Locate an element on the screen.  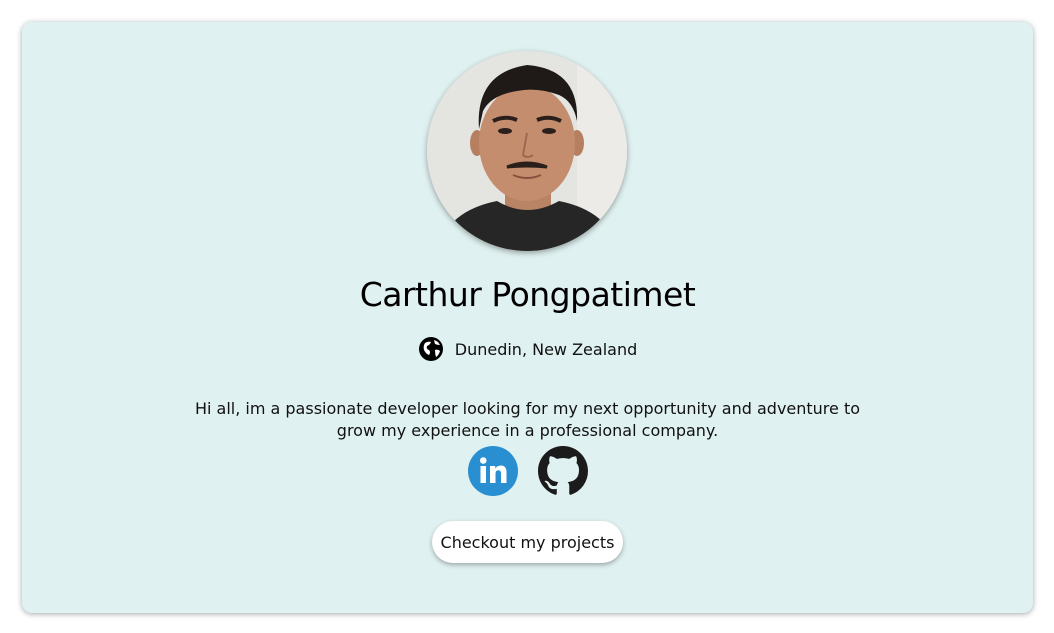
profile-name: Carthur Pongpatimet is located at coordinates (527, 294).